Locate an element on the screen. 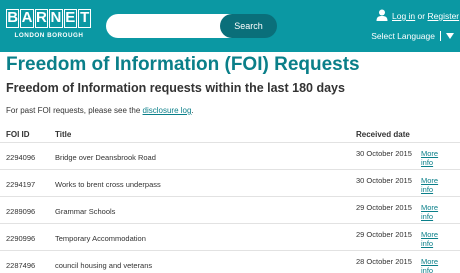 The height and width of the screenshot is (273, 460). logo-word: B A R N E T is located at coordinates (49, 18).